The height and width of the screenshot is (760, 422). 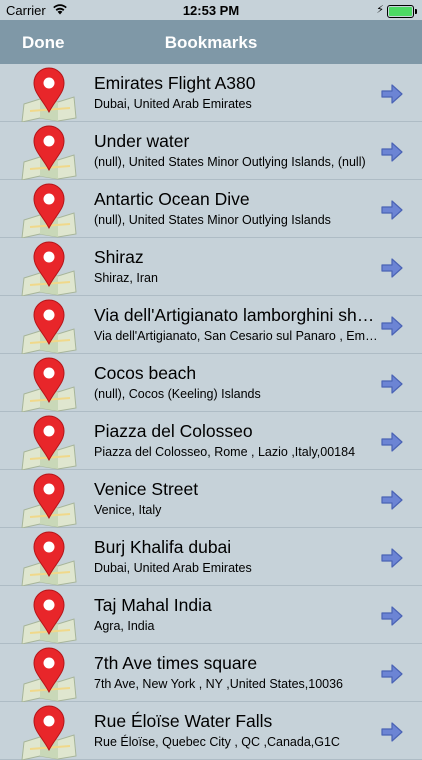 What do you see at coordinates (217, 742) in the screenshot?
I see `bookmark-address: Rue Éloïse, Quebec City , QC ,Canada,G1C` at bounding box center [217, 742].